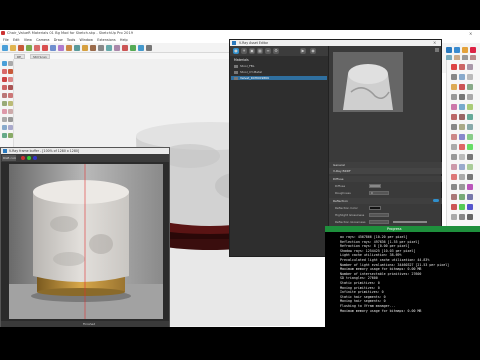  I want to click on diffuse-section: Diffuse, so click(385, 179).